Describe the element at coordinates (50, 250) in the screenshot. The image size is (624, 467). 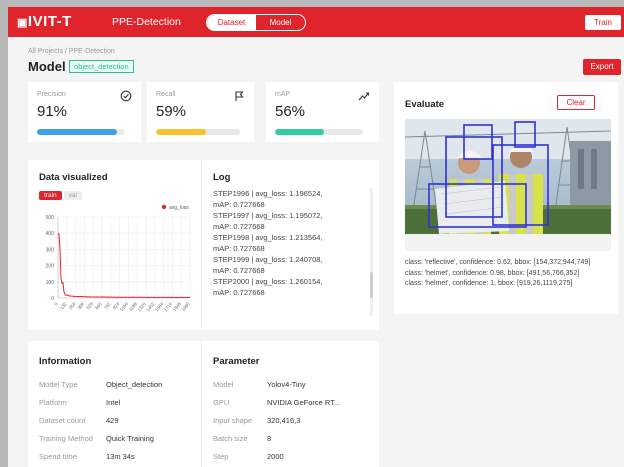
I see `y-tick-label: 300` at that location.